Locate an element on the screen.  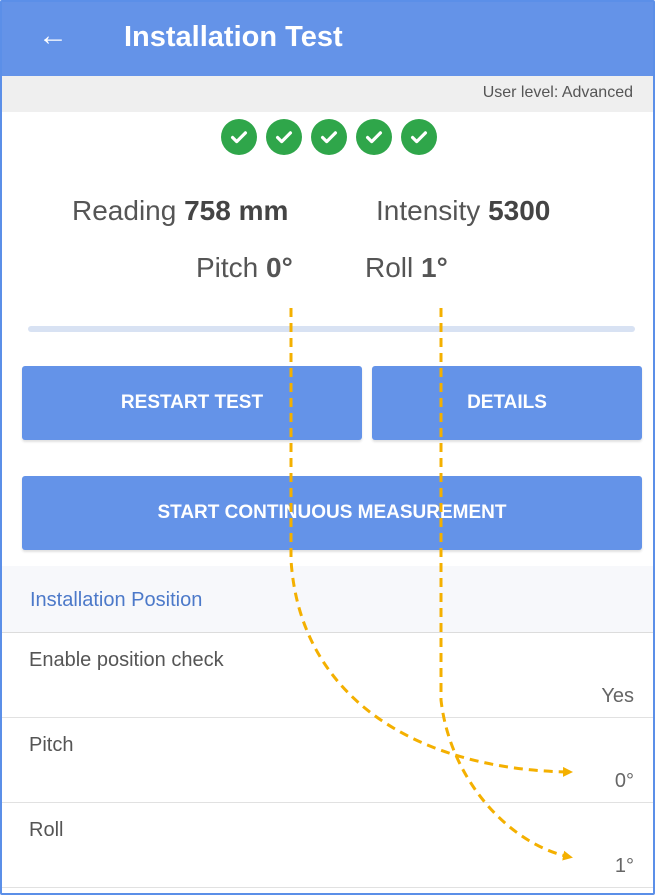
restart-test-button: RESTART TEST is located at coordinates (192, 403).